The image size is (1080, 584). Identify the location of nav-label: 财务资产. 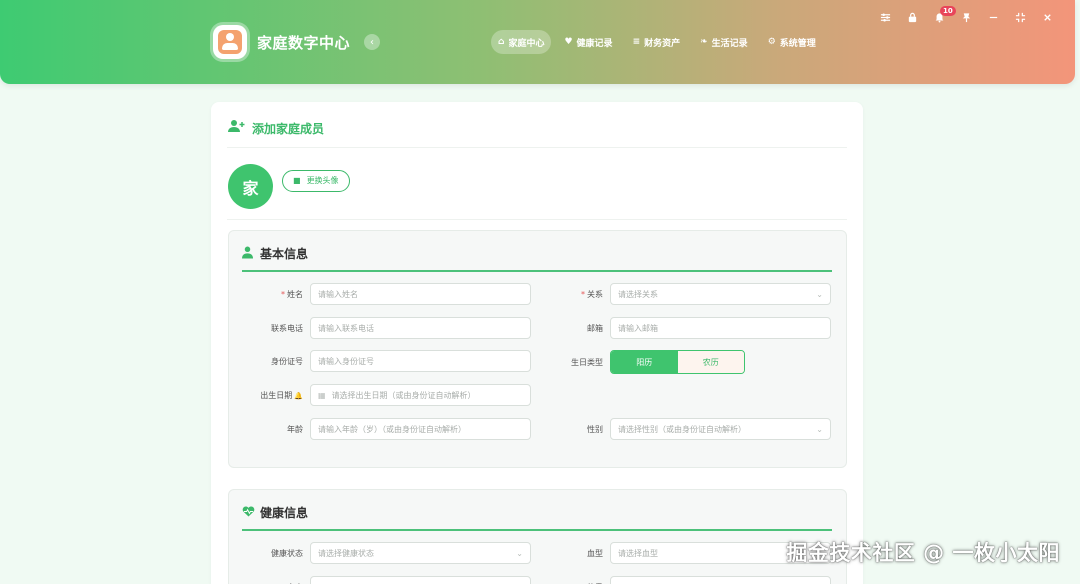
(662, 43).